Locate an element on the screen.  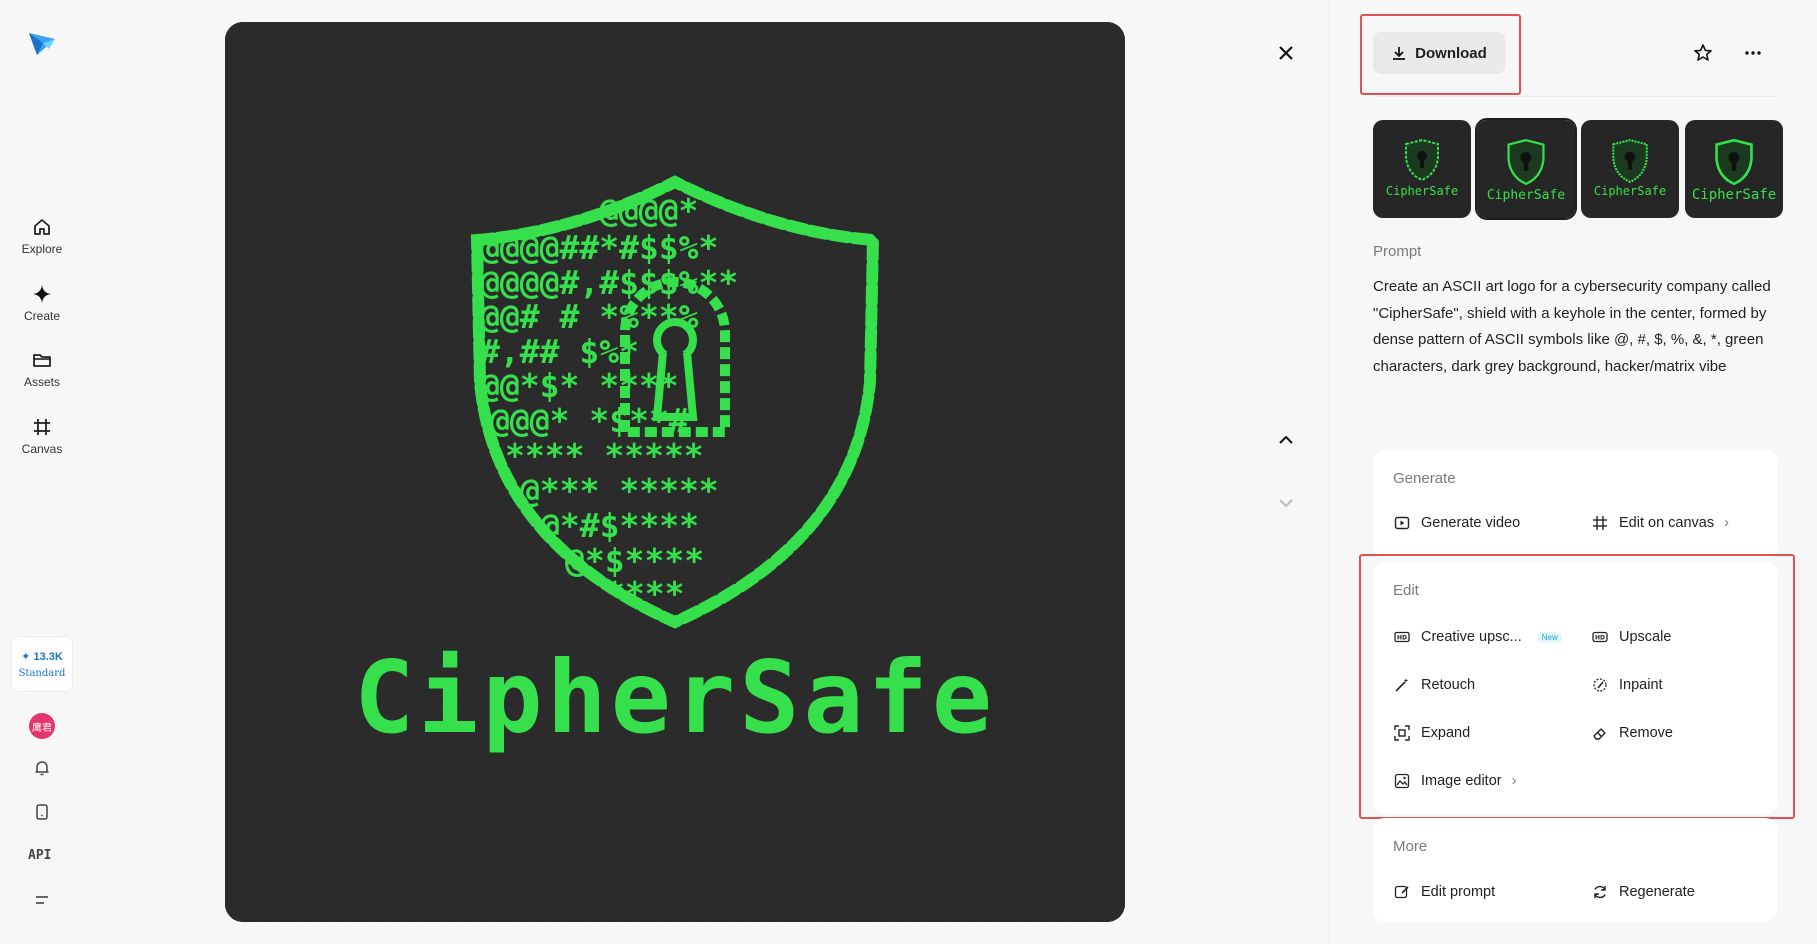
edit-prompt-button: Edit prompt is located at coordinates (1444, 892).